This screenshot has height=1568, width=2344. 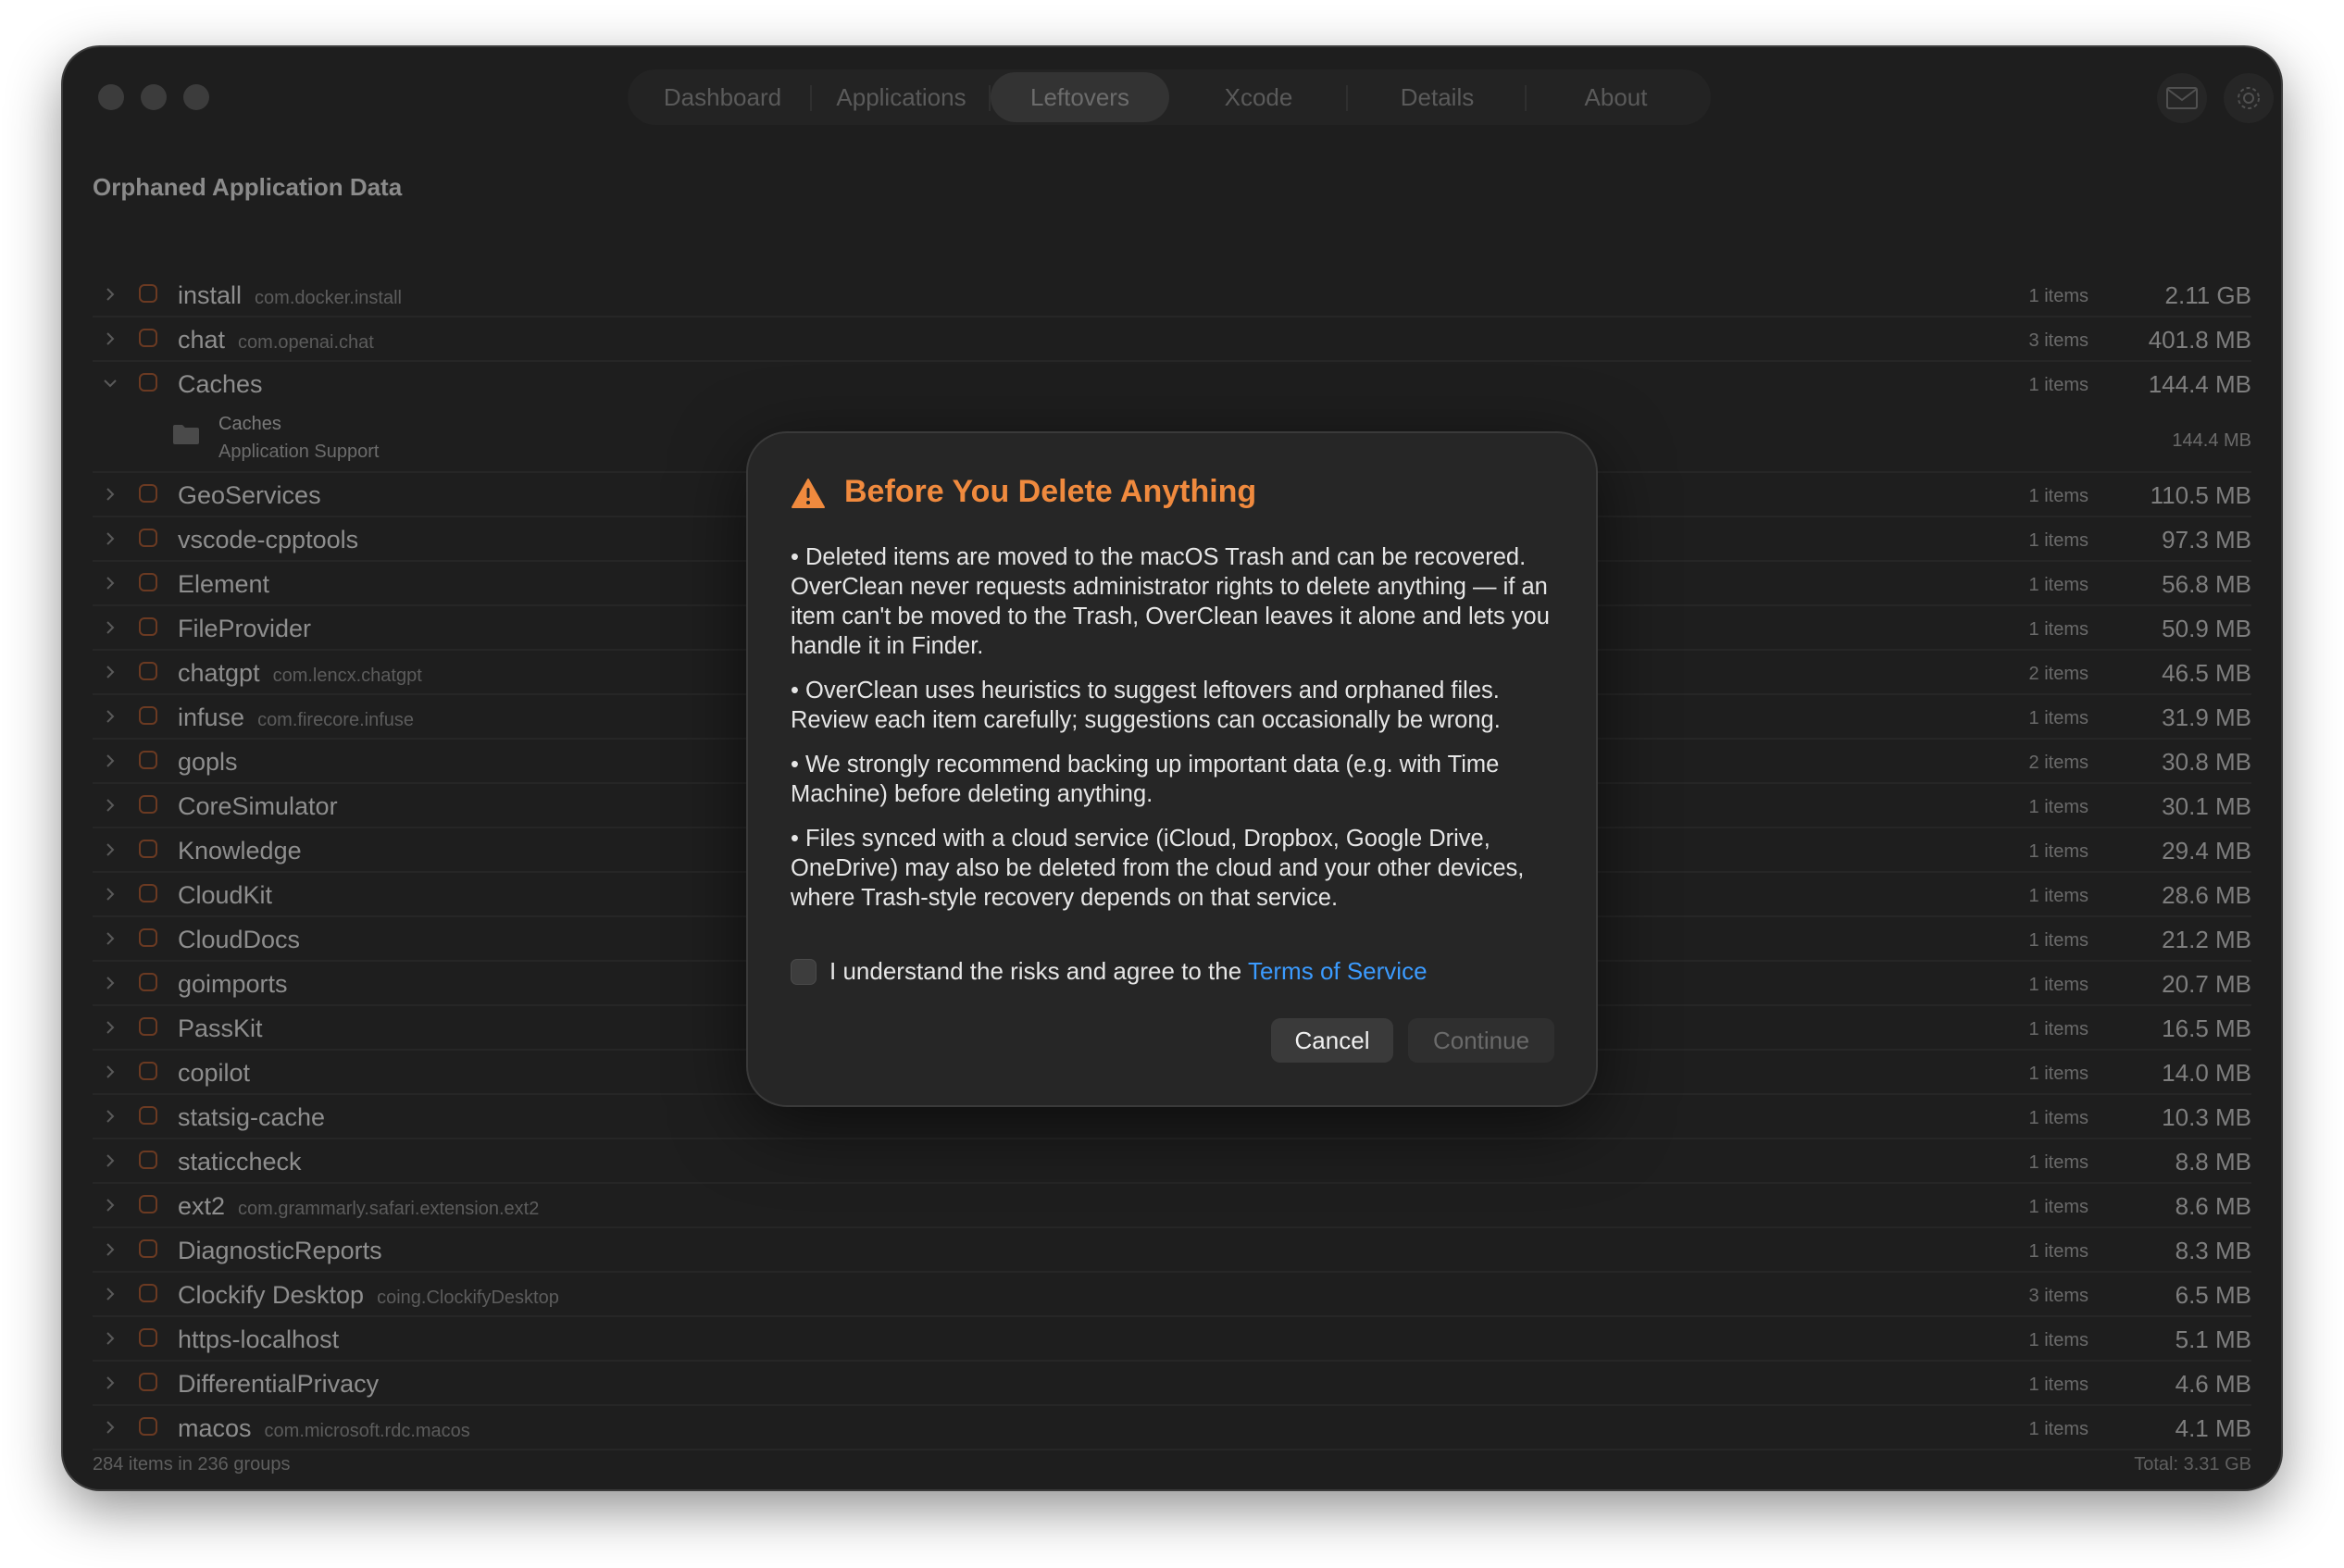 What do you see at coordinates (220, 1028) in the screenshot?
I see `item-label: PassKit` at bounding box center [220, 1028].